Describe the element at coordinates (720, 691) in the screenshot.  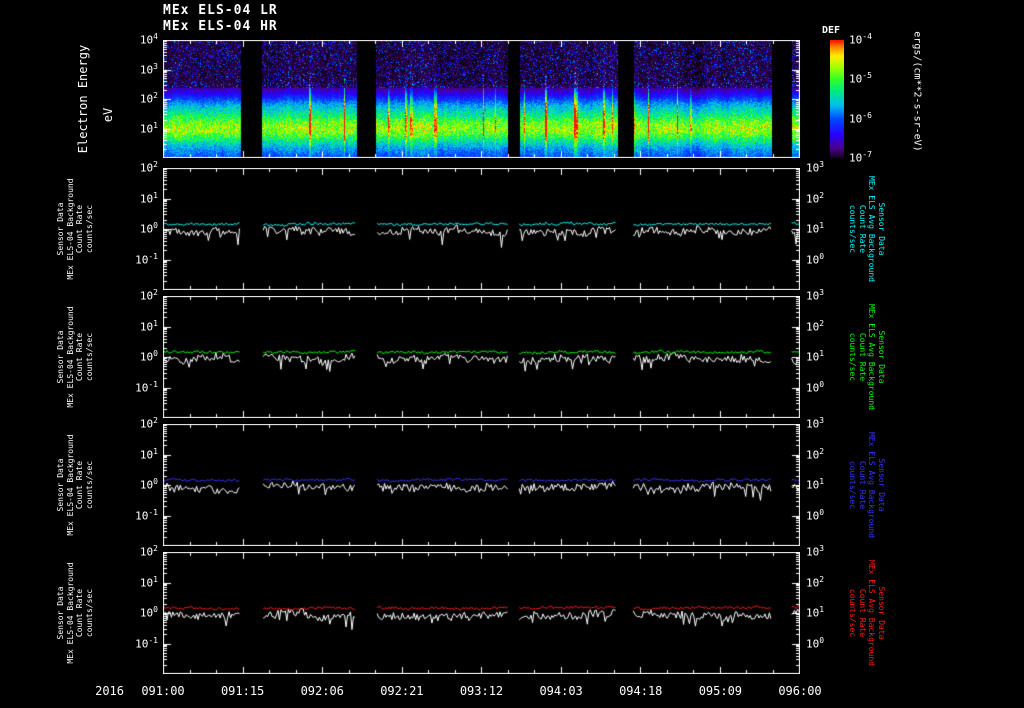
I see `x-axis-tick-label: 095:09` at that location.